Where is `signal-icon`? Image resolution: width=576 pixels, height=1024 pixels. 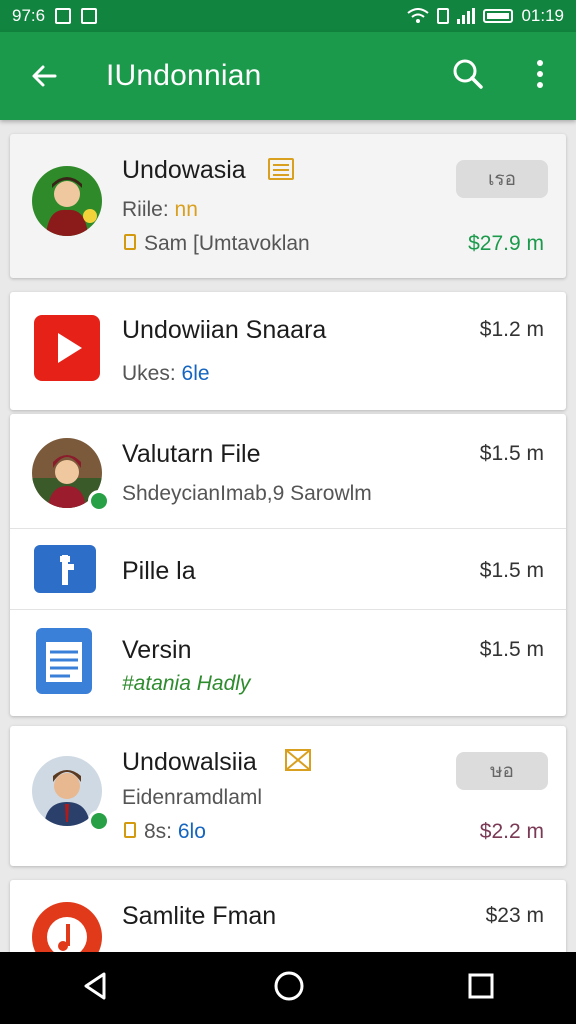
signal-icon is located at coordinates (466, 16).